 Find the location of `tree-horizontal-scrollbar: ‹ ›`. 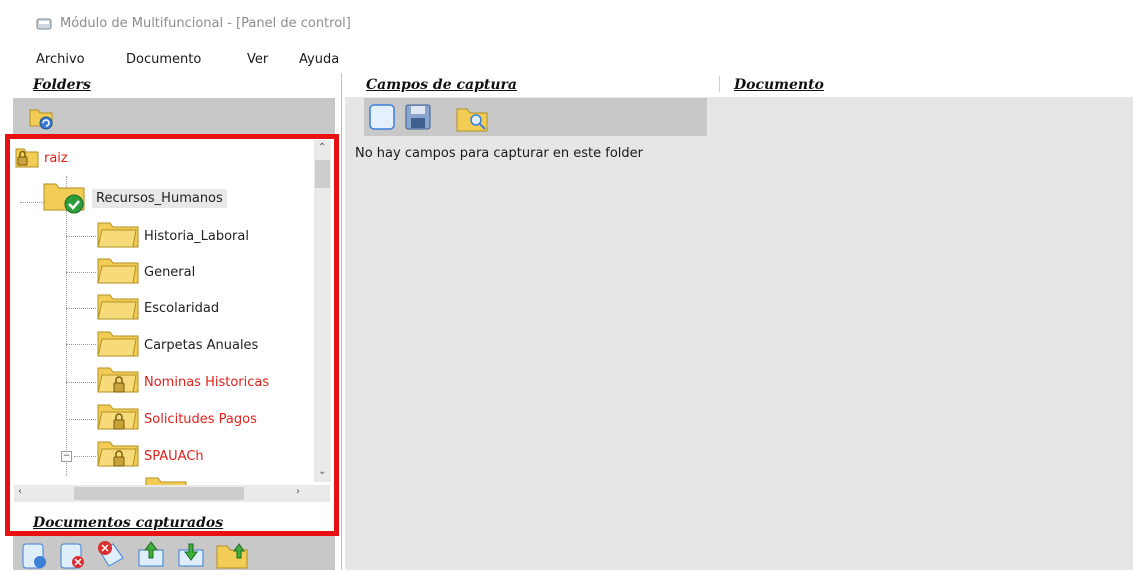

tree-horizontal-scrollbar: ‹ › is located at coordinates (172, 493).